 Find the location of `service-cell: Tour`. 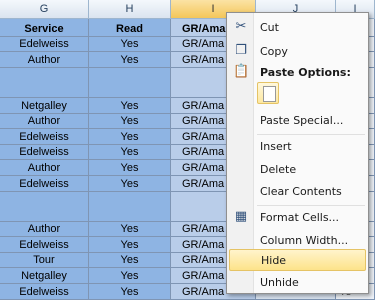

service-cell: Tour is located at coordinates (44, 260).